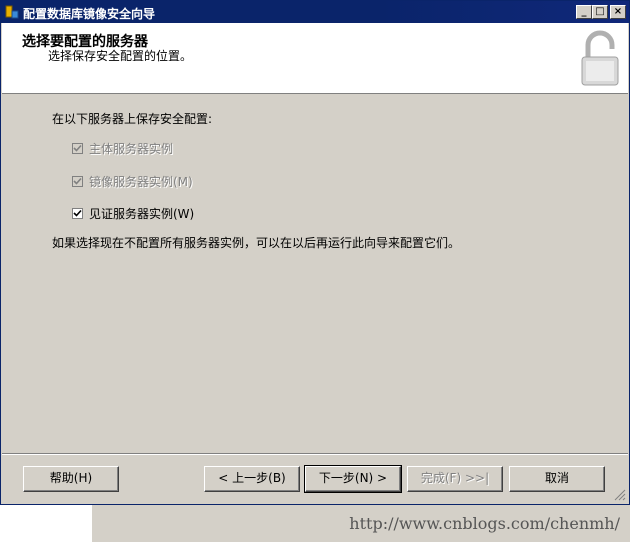 The image size is (630, 542). Describe the element at coordinates (12, 12) in the screenshot. I see `app-icon` at that location.